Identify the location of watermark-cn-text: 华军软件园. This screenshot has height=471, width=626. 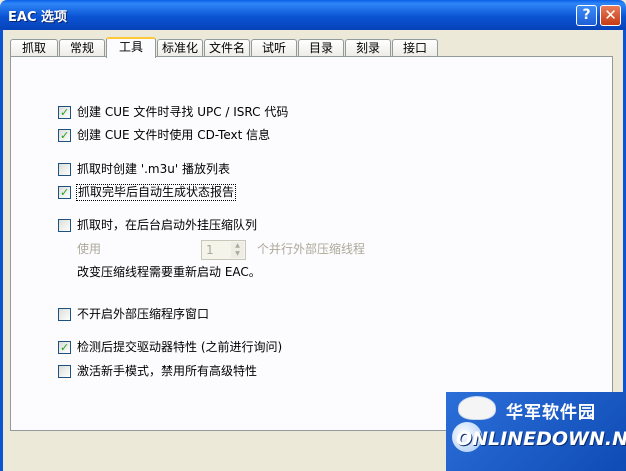
(551, 413).